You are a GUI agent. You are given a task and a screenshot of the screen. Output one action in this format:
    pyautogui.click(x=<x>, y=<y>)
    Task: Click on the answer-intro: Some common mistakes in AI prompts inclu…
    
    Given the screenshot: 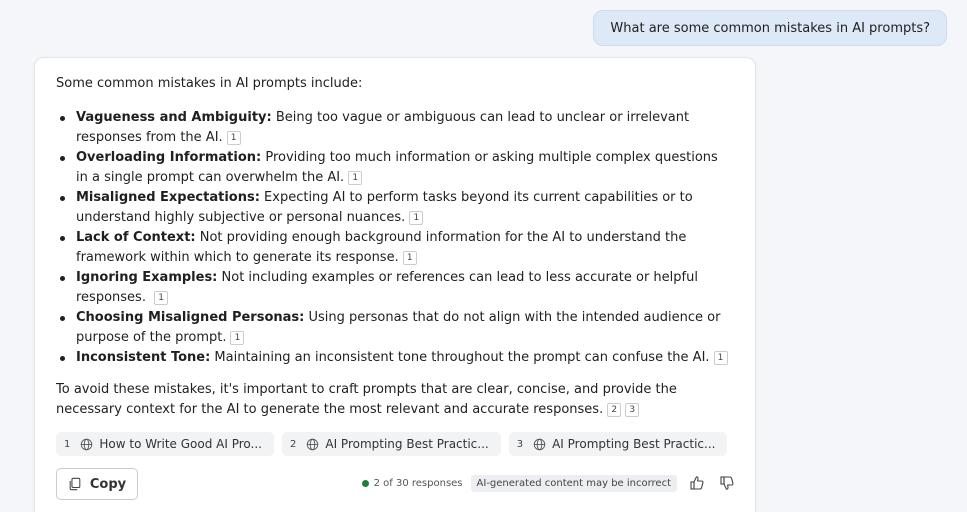 What is the action you would take?
    pyautogui.click(x=209, y=83)
    